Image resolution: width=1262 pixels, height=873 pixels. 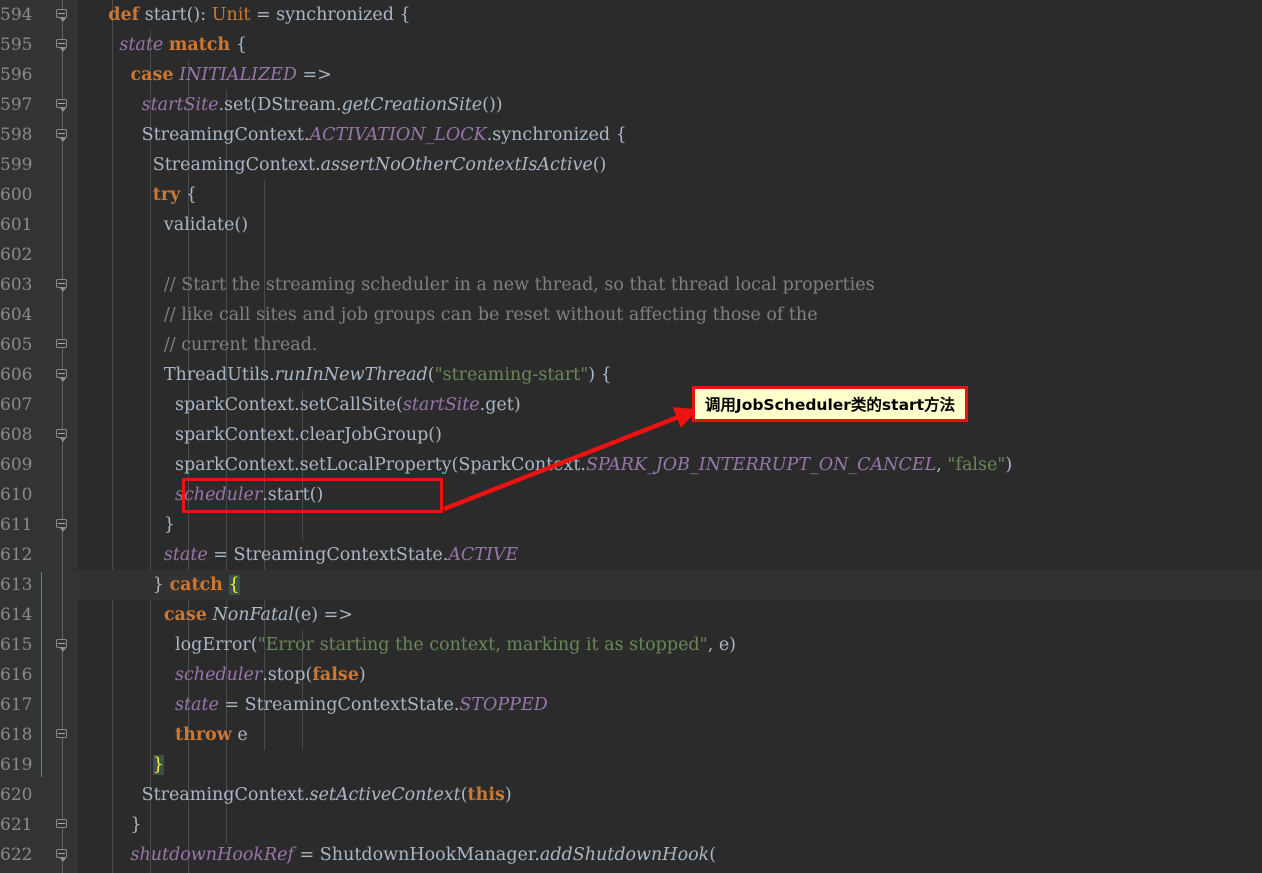 What do you see at coordinates (16, 495) in the screenshot?
I see `line-number: 610` at bounding box center [16, 495].